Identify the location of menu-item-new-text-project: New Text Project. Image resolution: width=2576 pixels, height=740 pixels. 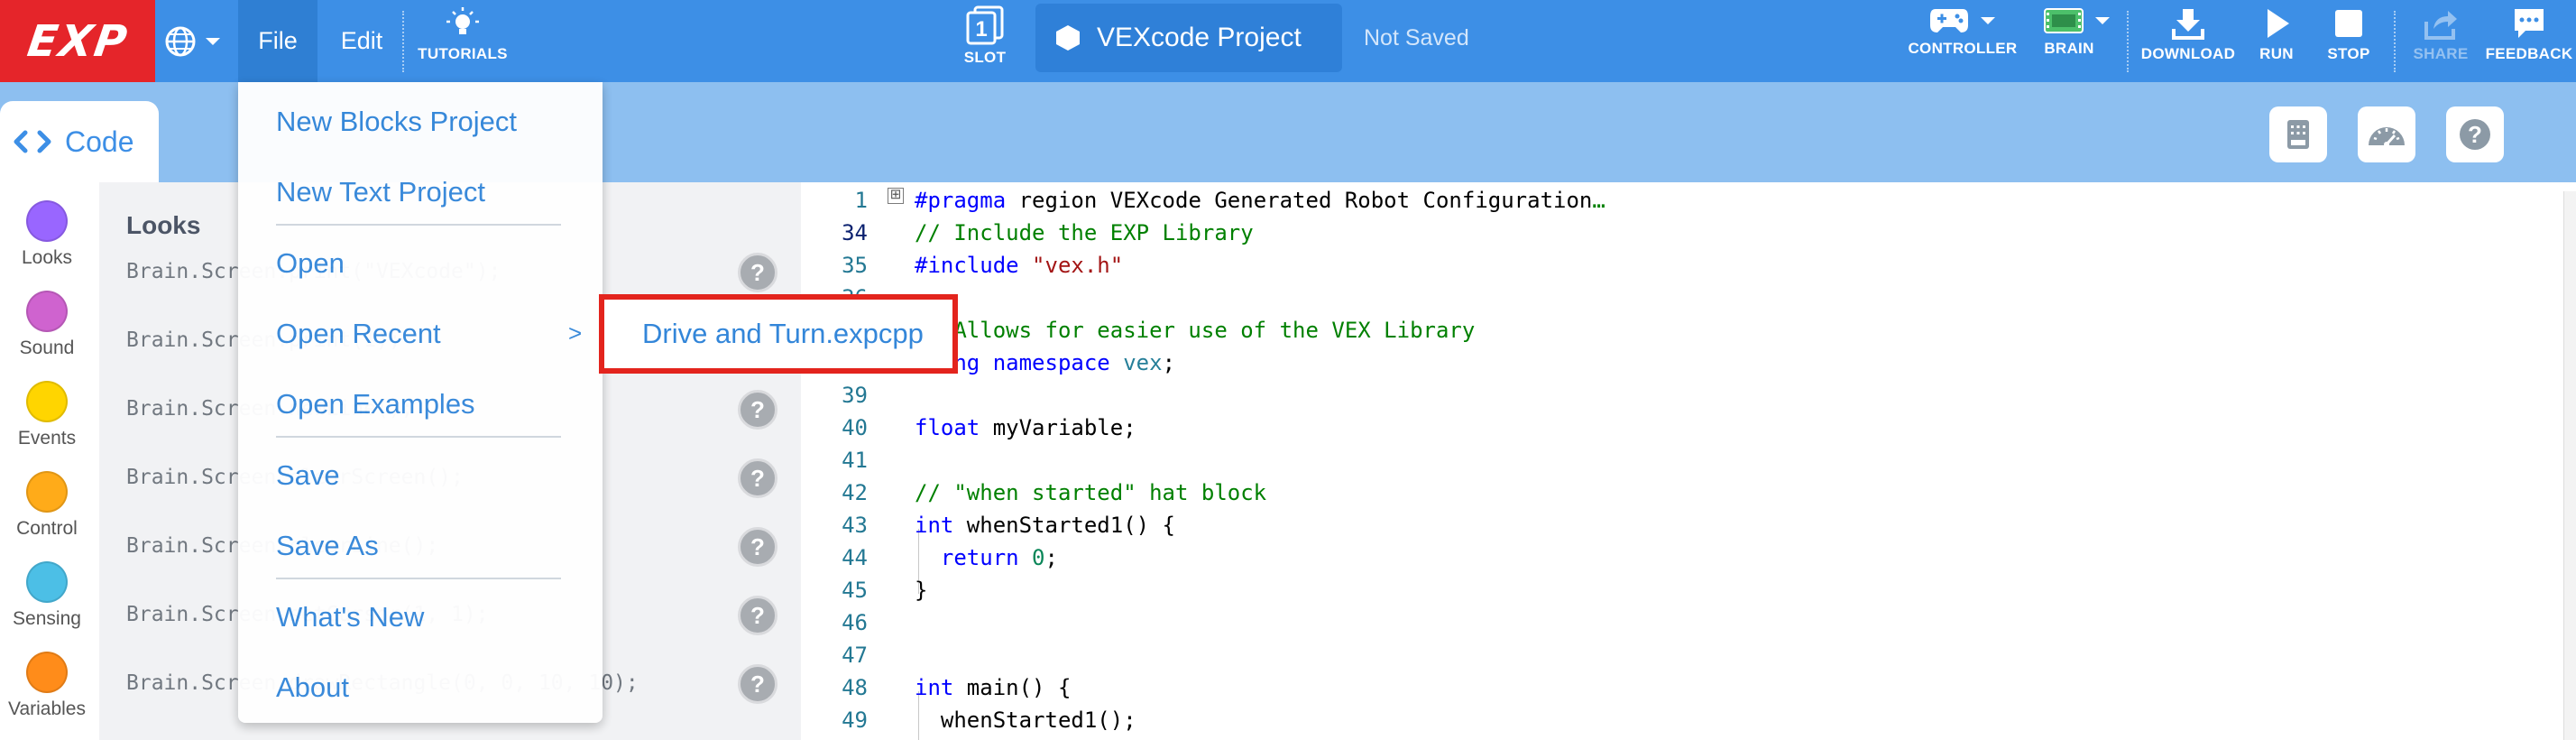
(380, 192).